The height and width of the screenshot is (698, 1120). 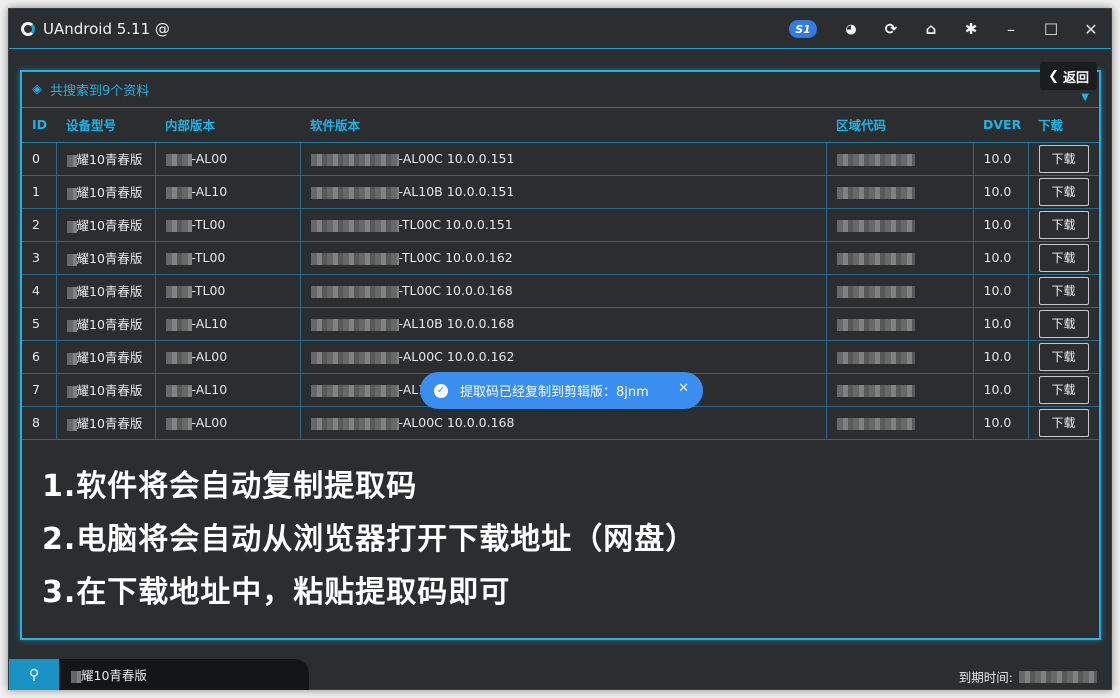 What do you see at coordinates (37, 89) in the screenshot?
I see `layers-icon: ◈` at bounding box center [37, 89].